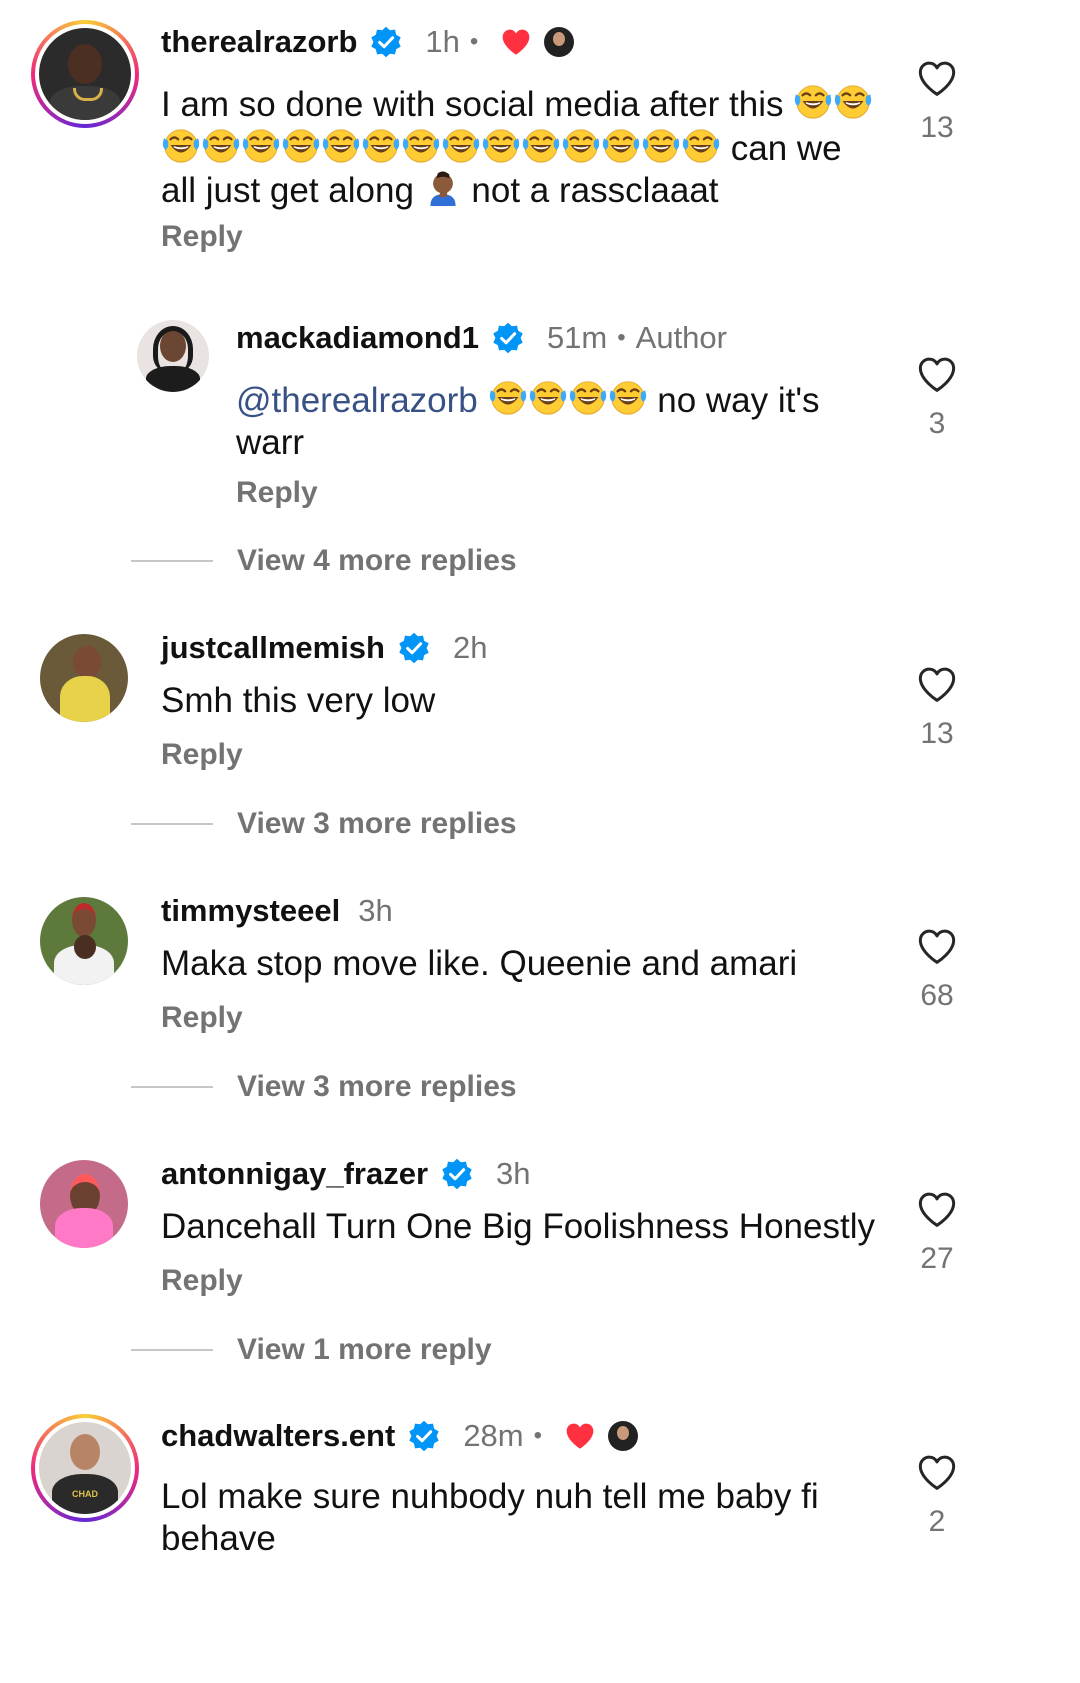  What do you see at coordinates (937, 995) in the screenshot?
I see `like-count: 68` at bounding box center [937, 995].